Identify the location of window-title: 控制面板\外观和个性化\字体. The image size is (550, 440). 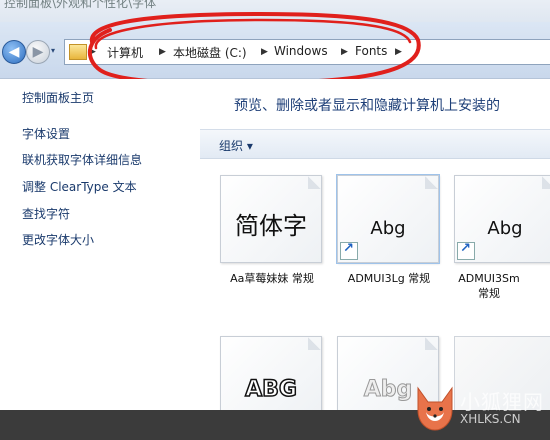
(80, 5).